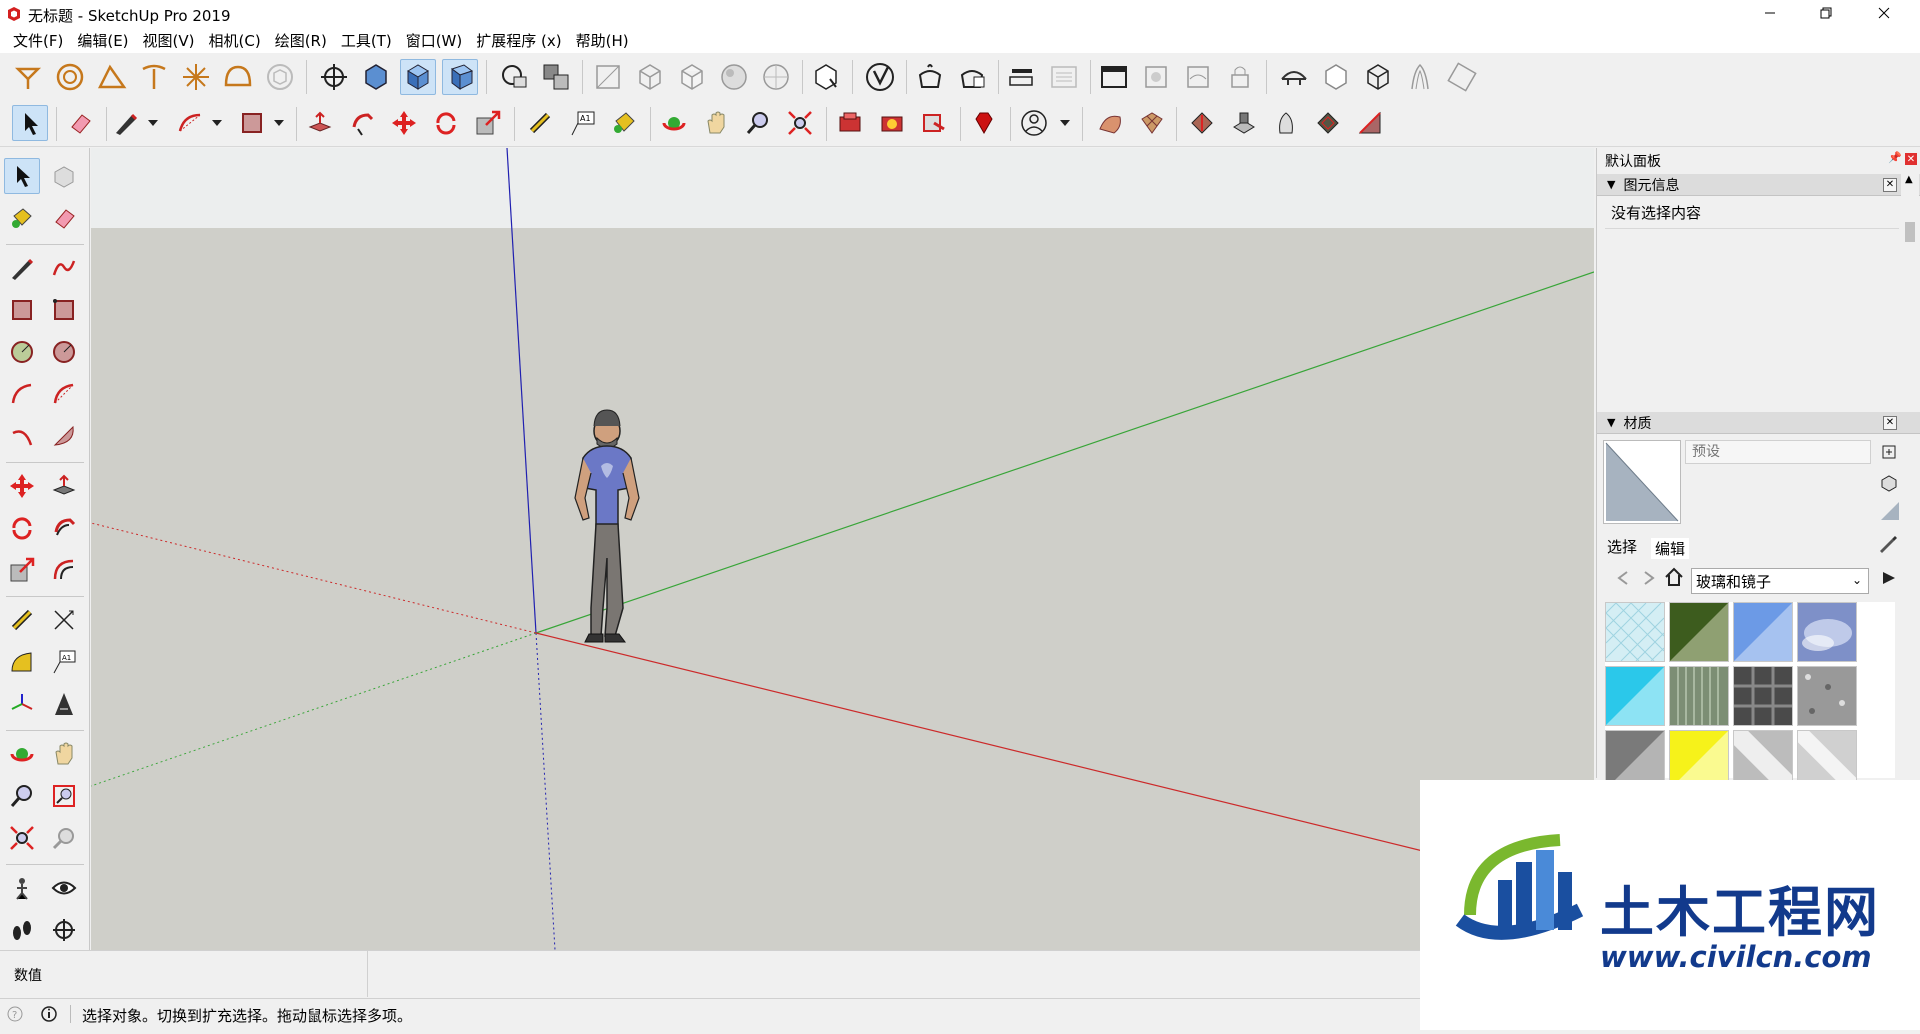 The height and width of the screenshot is (1034, 1920). I want to click on scroll-up-icon: ▲, so click(1909, 179).